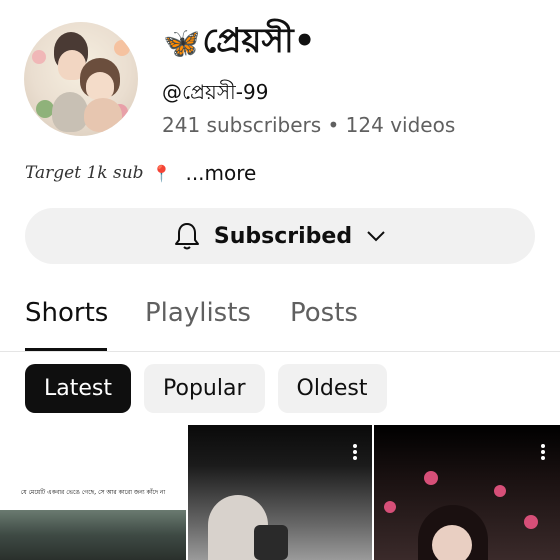 The width and height of the screenshot is (560, 560). I want to click on chip-popular: Popular, so click(204, 388).